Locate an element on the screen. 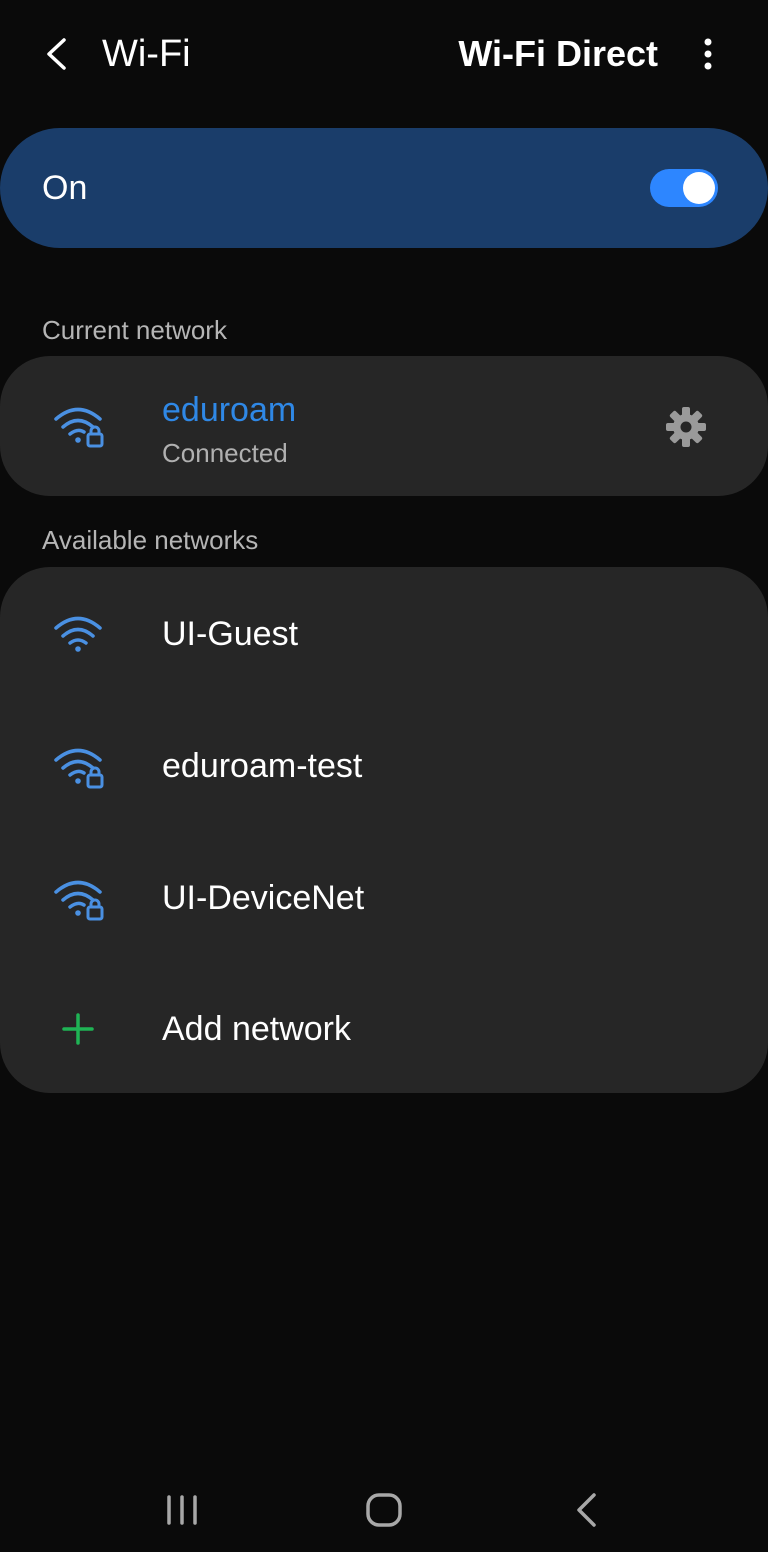  current-network-status: Connected is located at coordinates (225, 453).